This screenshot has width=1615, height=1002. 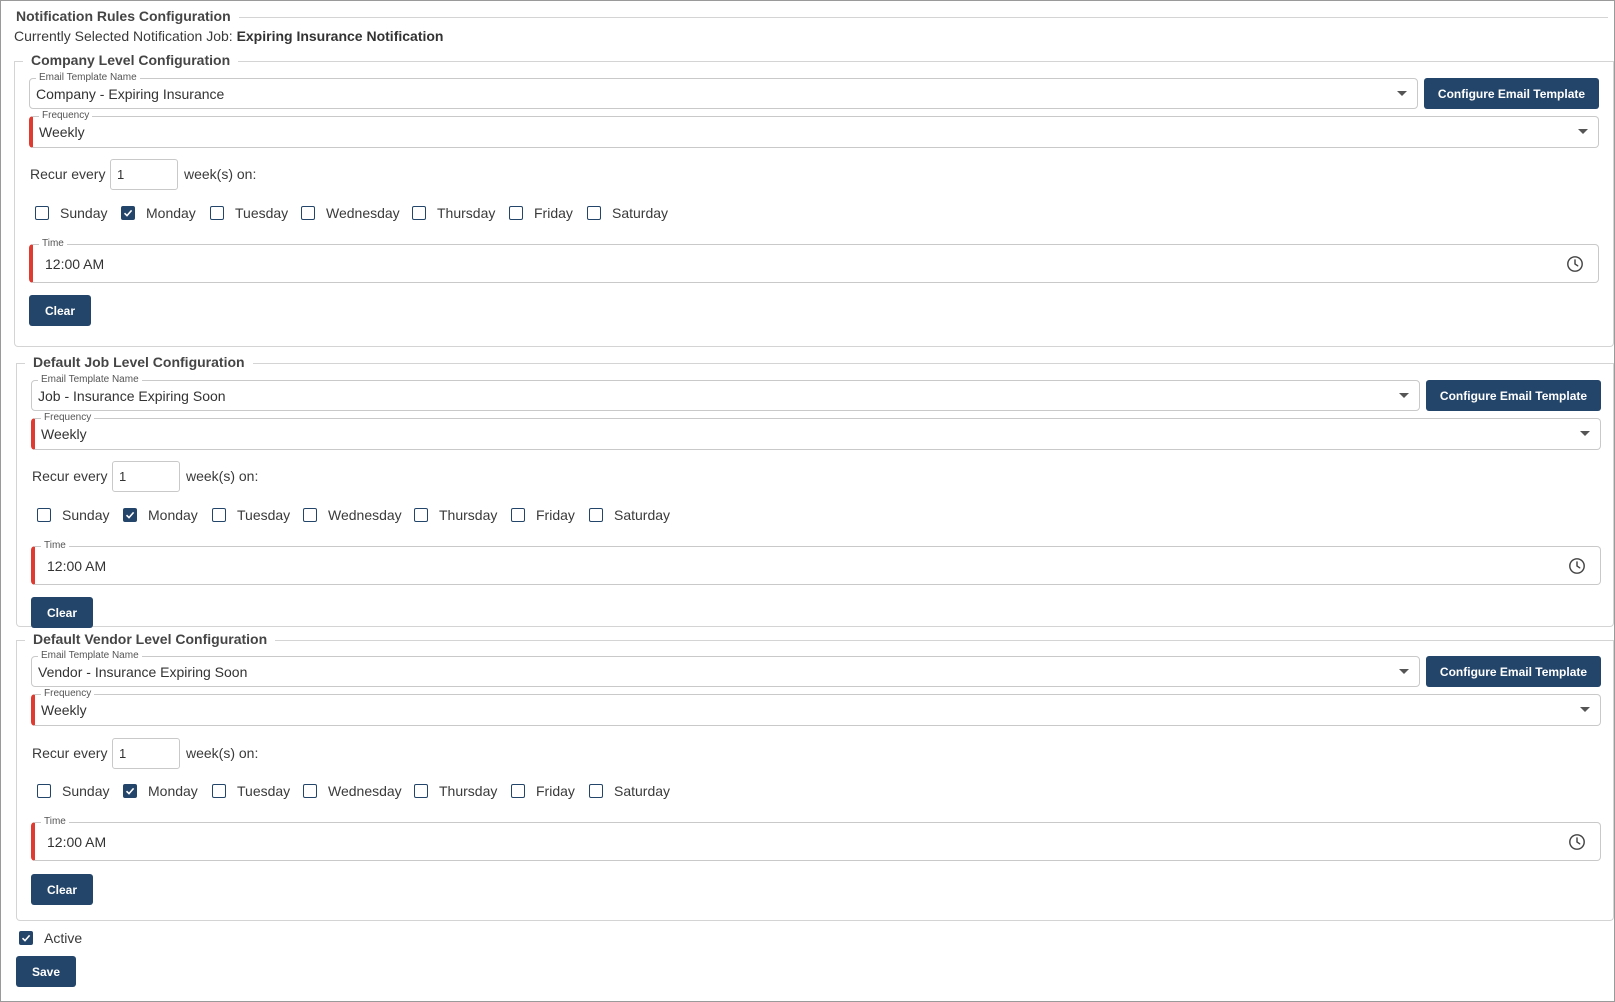 I want to click on section-title: Default Job Level Configuration, so click(x=139, y=362).